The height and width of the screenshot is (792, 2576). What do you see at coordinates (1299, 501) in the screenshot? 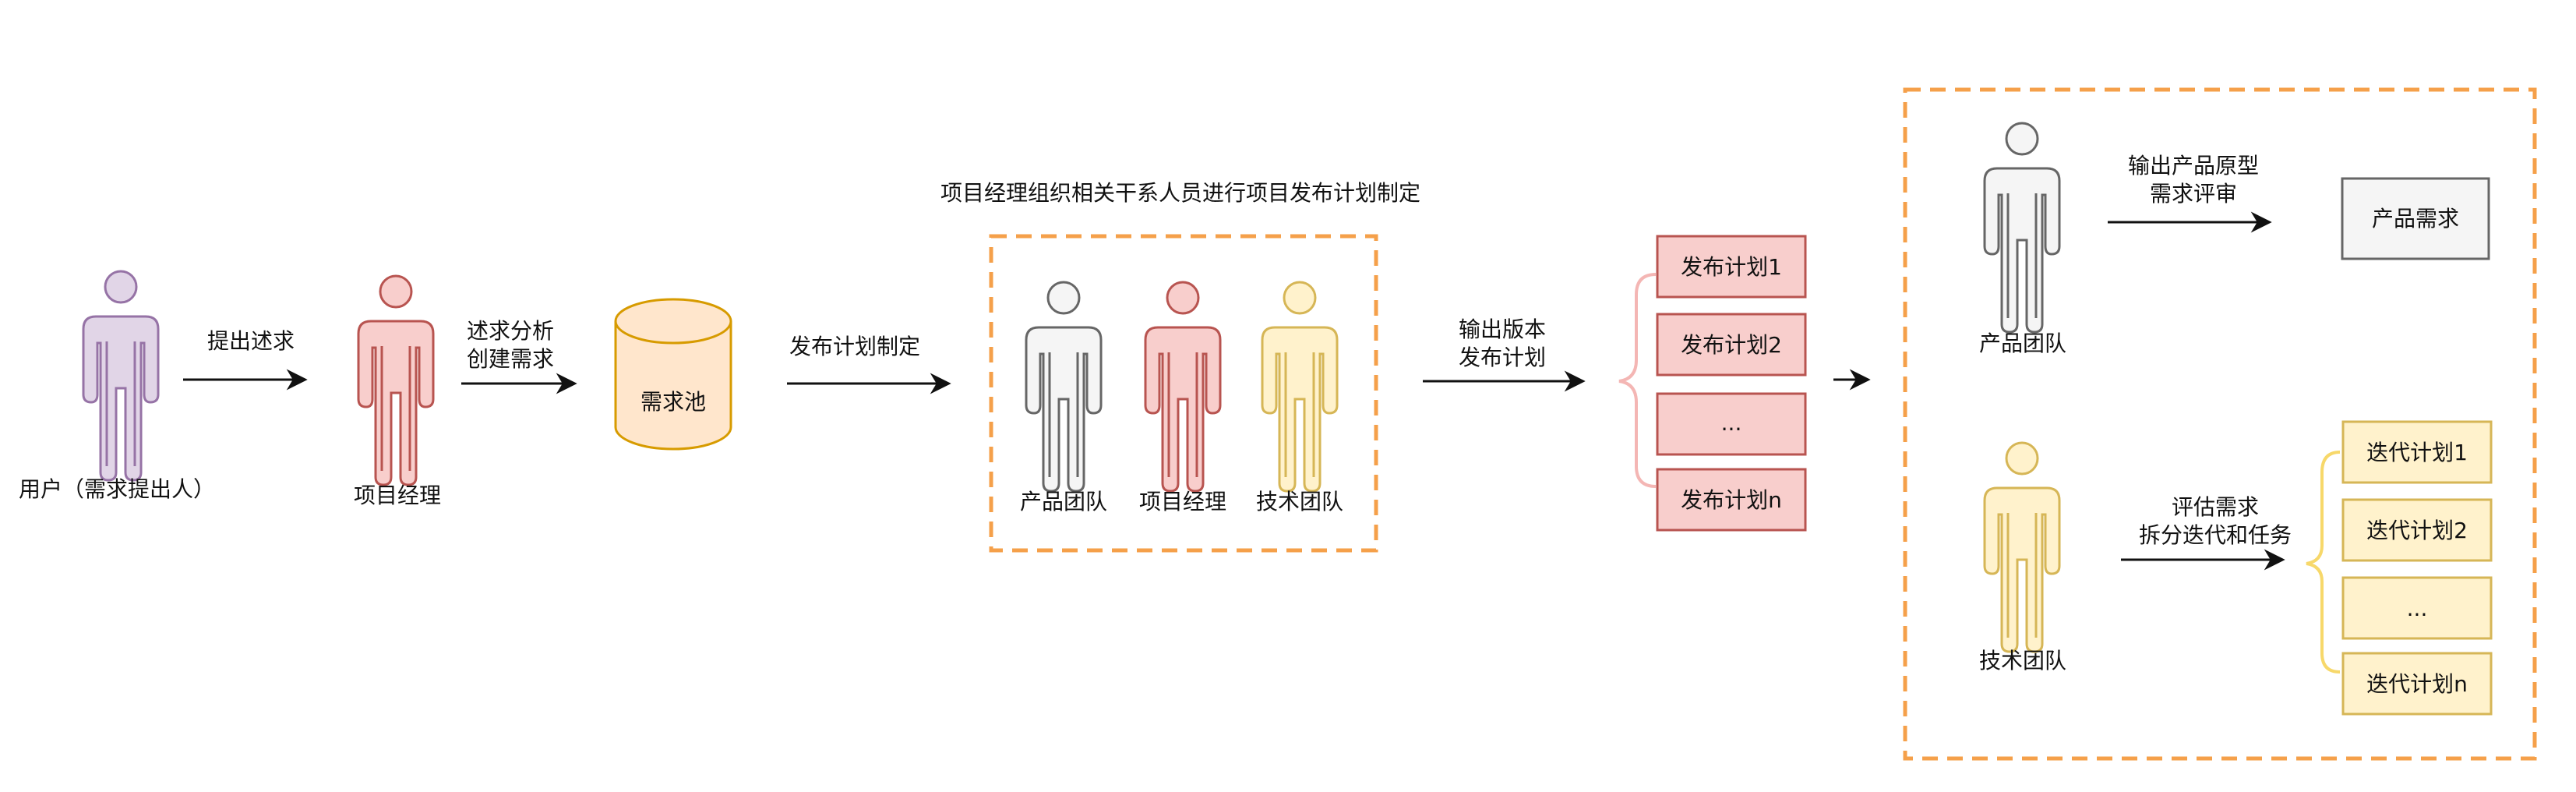
I see `group-tech-team-label: 技术团队` at bounding box center [1299, 501].